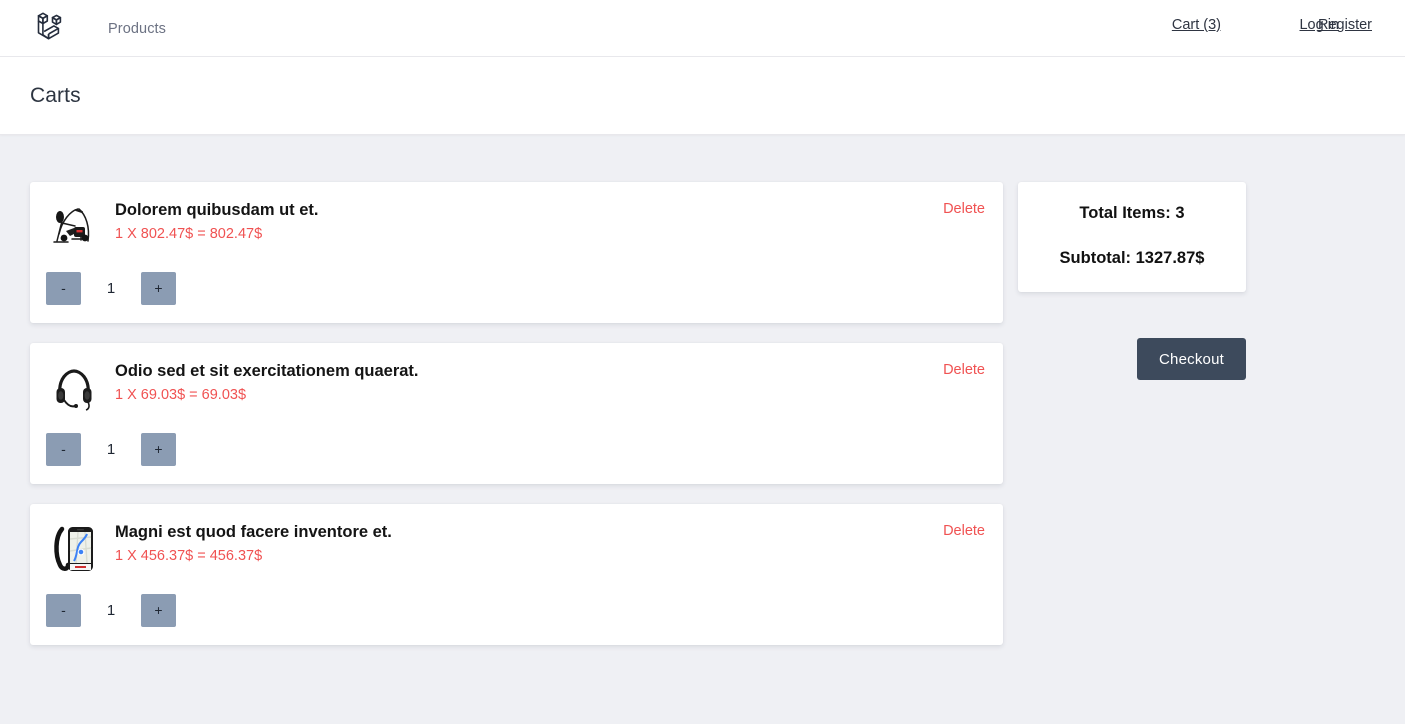  Describe the element at coordinates (217, 210) in the screenshot. I see `cart-item-title: Dolorem quibusdam ut et.` at that location.